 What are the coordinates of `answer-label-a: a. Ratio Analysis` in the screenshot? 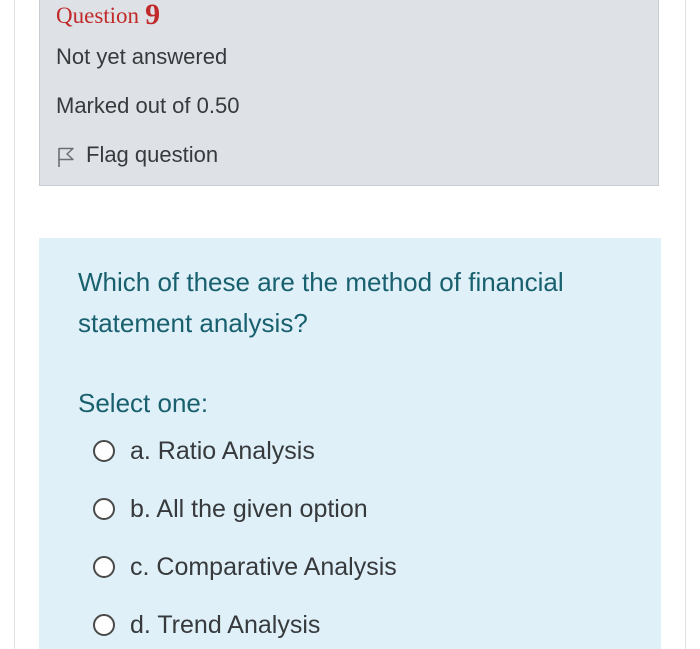 It's located at (222, 451).